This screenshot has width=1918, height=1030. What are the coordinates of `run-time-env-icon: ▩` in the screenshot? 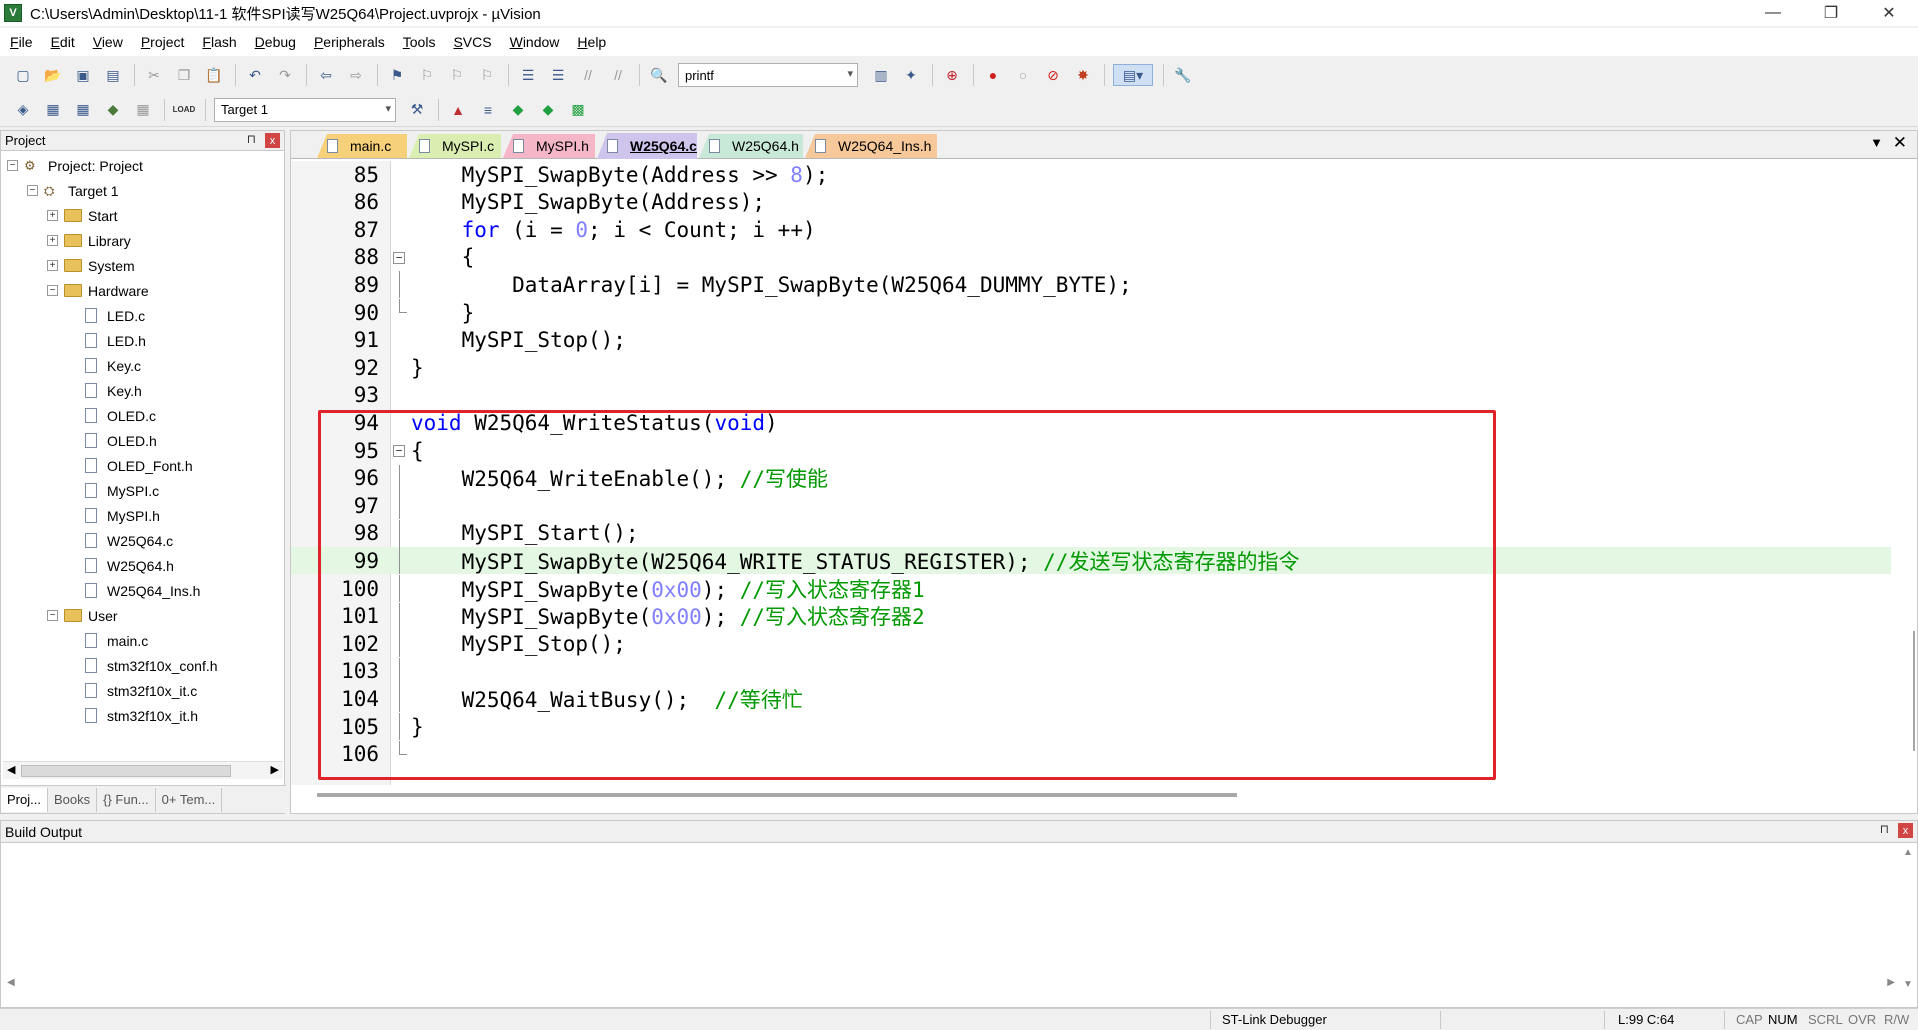 It's located at (578, 110).